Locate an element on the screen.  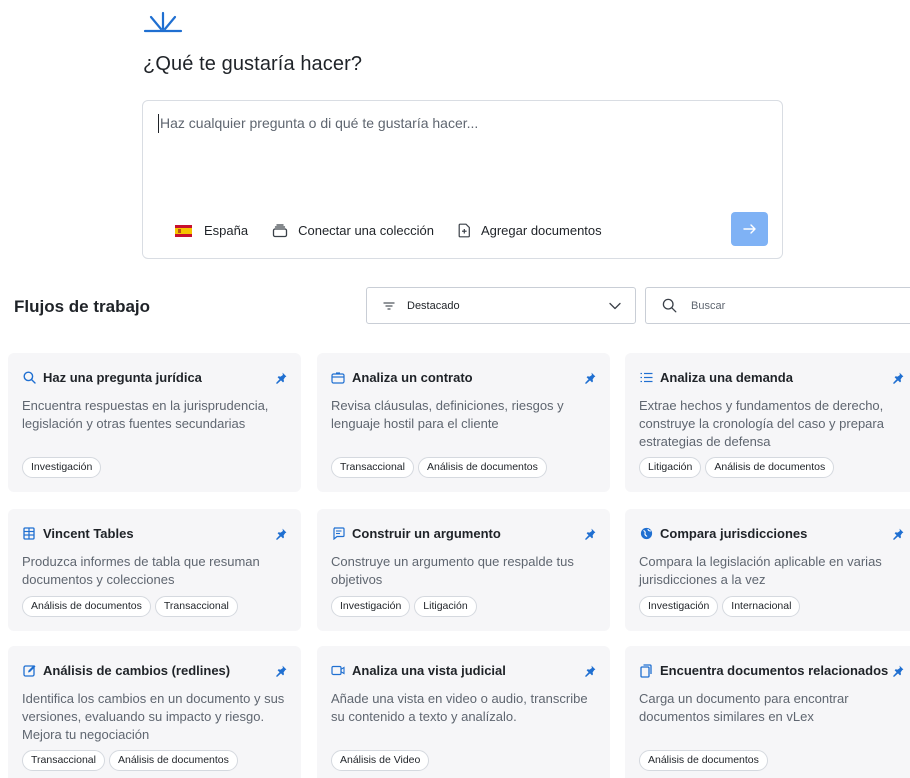
table-icon is located at coordinates (29, 534).